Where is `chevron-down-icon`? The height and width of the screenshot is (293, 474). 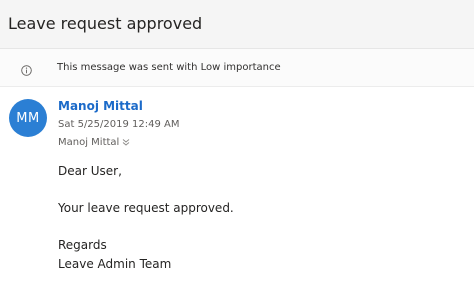 chevron-down-icon is located at coordinates (126, 143).